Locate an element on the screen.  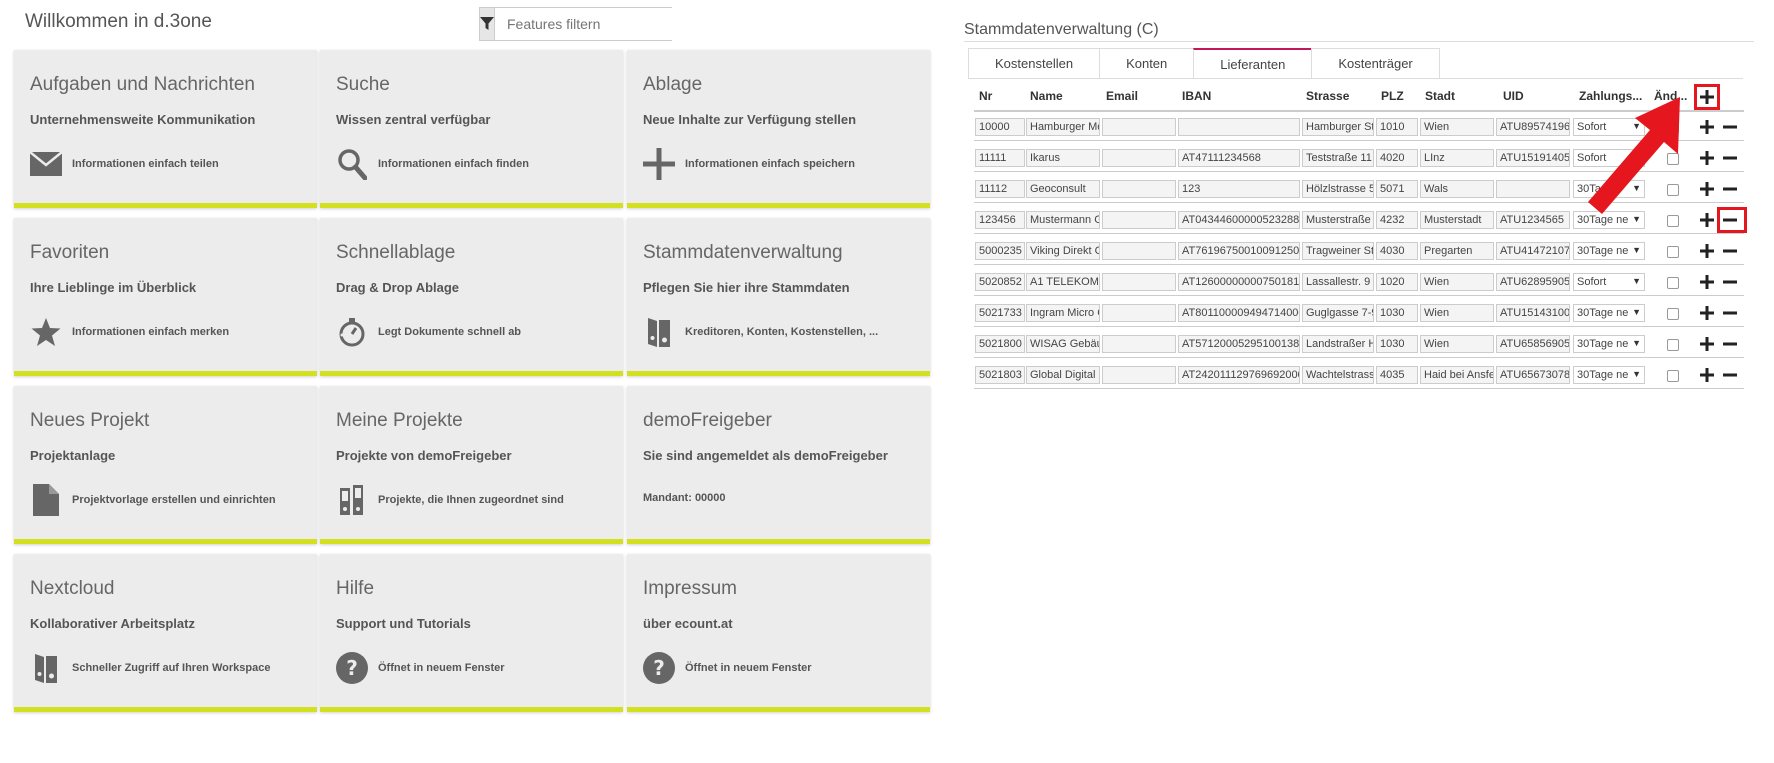
uid-field: ATU15143100 is located at coordinates (1533, 313).